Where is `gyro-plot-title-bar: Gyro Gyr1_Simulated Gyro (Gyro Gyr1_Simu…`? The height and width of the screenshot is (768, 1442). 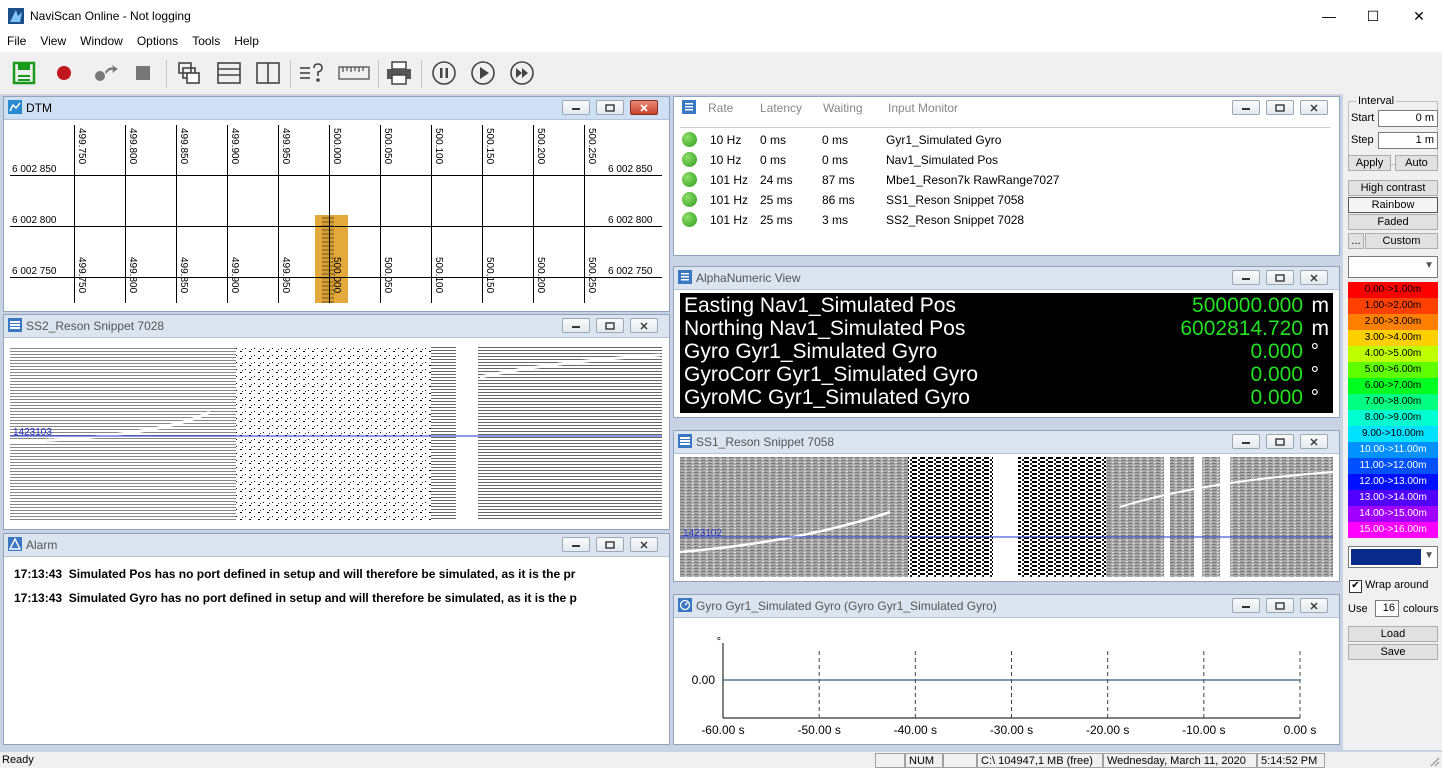 gyro-plot-title-bar: Gyro Gyr1_Simulated Gyro (Gyro Gyr1_Simu… is located at coordinates (1006, 606).